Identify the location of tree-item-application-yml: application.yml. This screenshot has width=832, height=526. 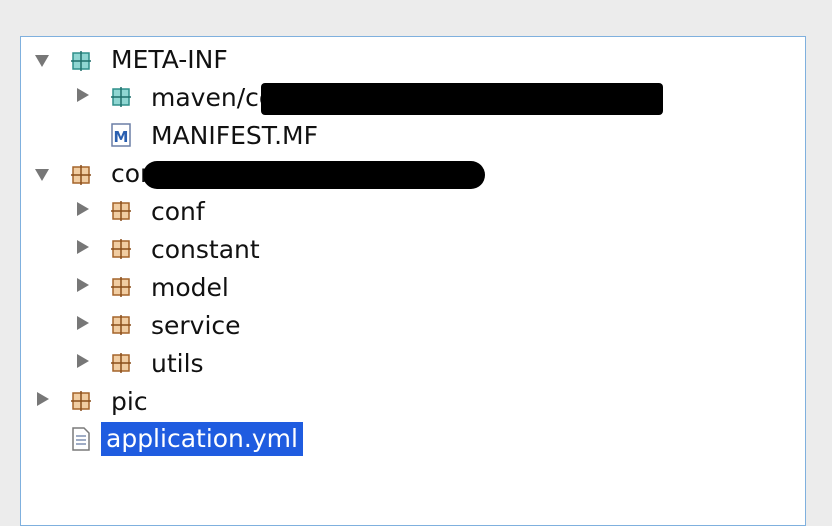
(202, 439).